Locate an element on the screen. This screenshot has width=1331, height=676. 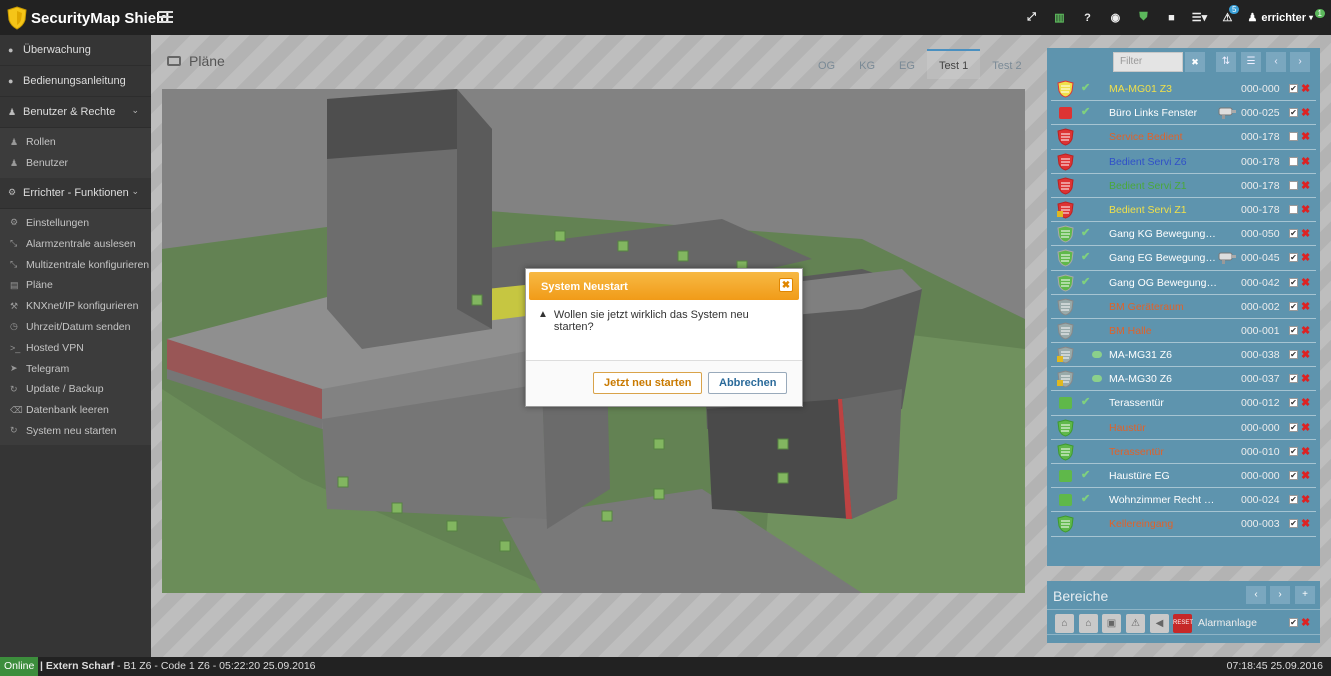
close-icon: ✖ is located at coordinates (786, 285).